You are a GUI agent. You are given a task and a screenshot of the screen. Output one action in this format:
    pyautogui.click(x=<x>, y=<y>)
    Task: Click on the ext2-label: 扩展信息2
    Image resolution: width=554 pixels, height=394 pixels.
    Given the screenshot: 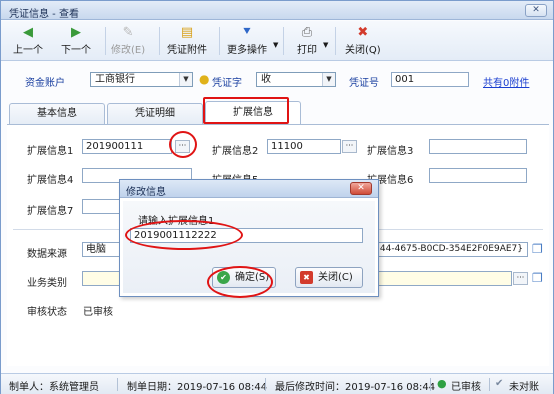 What is the action you would take?
    pyautogui.click(x=235, y=151)
    